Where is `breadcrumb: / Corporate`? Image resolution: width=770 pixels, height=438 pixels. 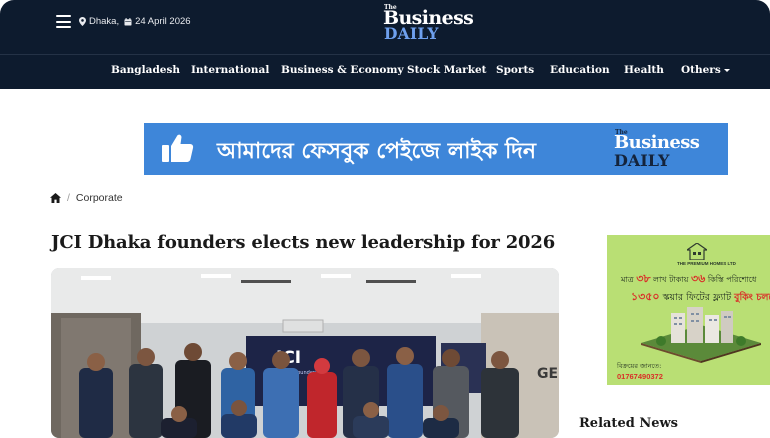 breadcrumb: / Corporate is located at coordinates (86, 198).